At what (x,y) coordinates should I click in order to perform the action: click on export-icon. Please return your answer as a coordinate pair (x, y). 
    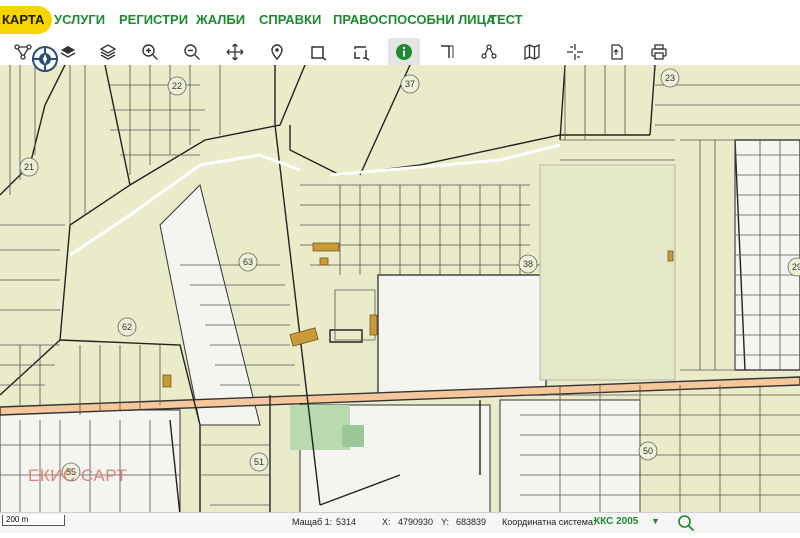
    Looking at the image, I should click on (617, 51).